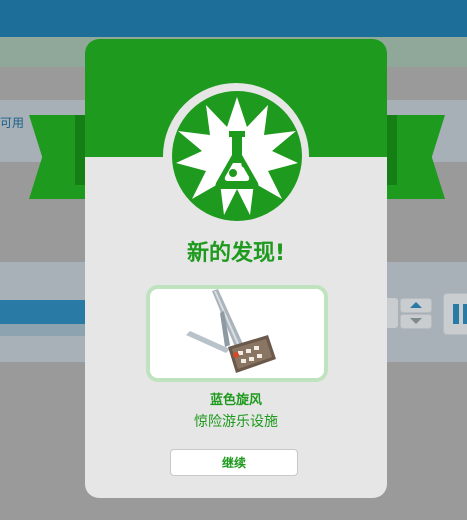 Image resolution: width=467 pixels, height=520 pixels. Describe the element at coordinates (416, 305) in the screenshot. I see `stepper-up-icon` at that location.